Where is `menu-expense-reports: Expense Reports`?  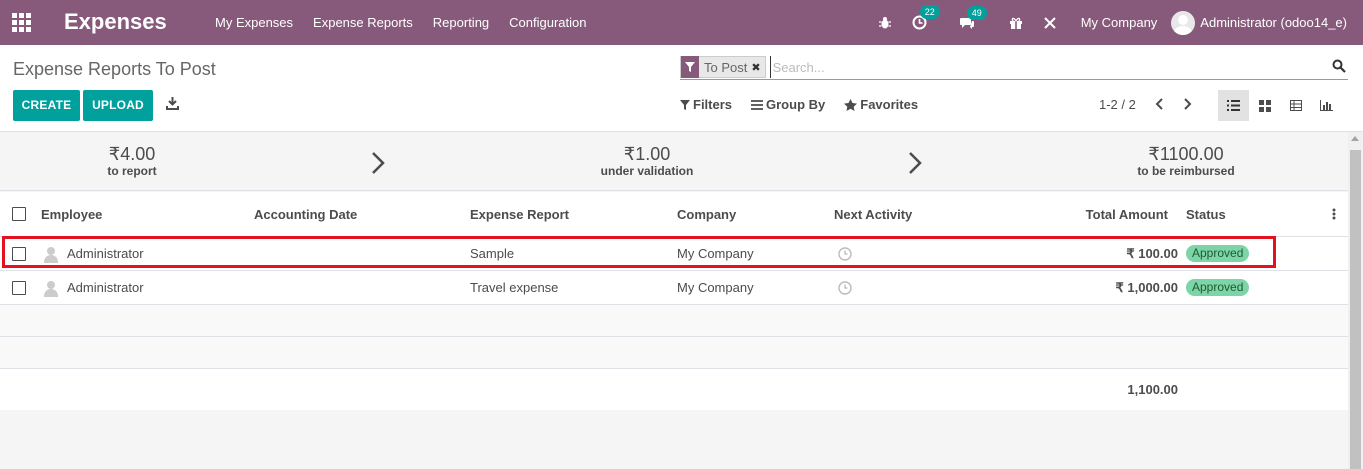
menu-expense-reports: Expense Reports is located at coordinates (363, 22).